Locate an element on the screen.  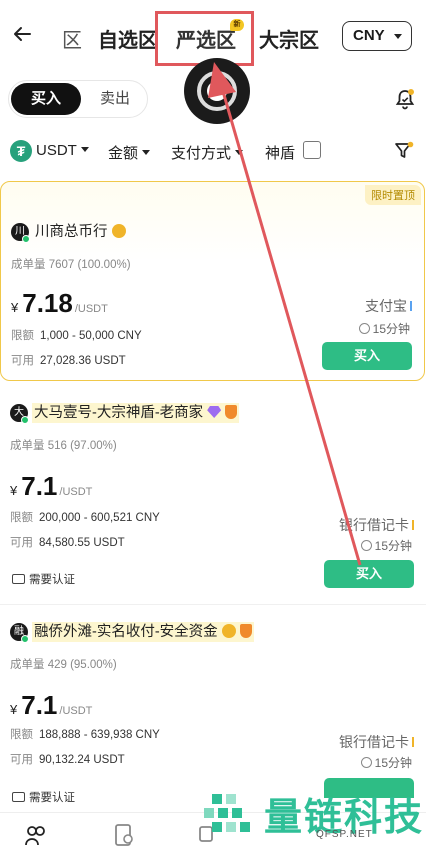
shield-checkbox is located at coordinates (312, 150).